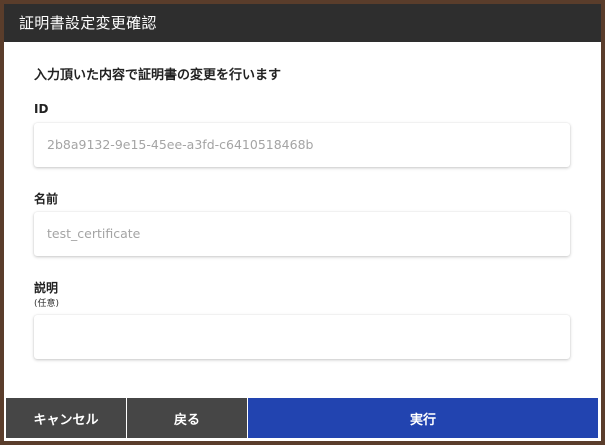 The image size is (605, 445). I want to click on intro-text: 入力頂いた内容で証明書の変更を行います, so click(158, 75).